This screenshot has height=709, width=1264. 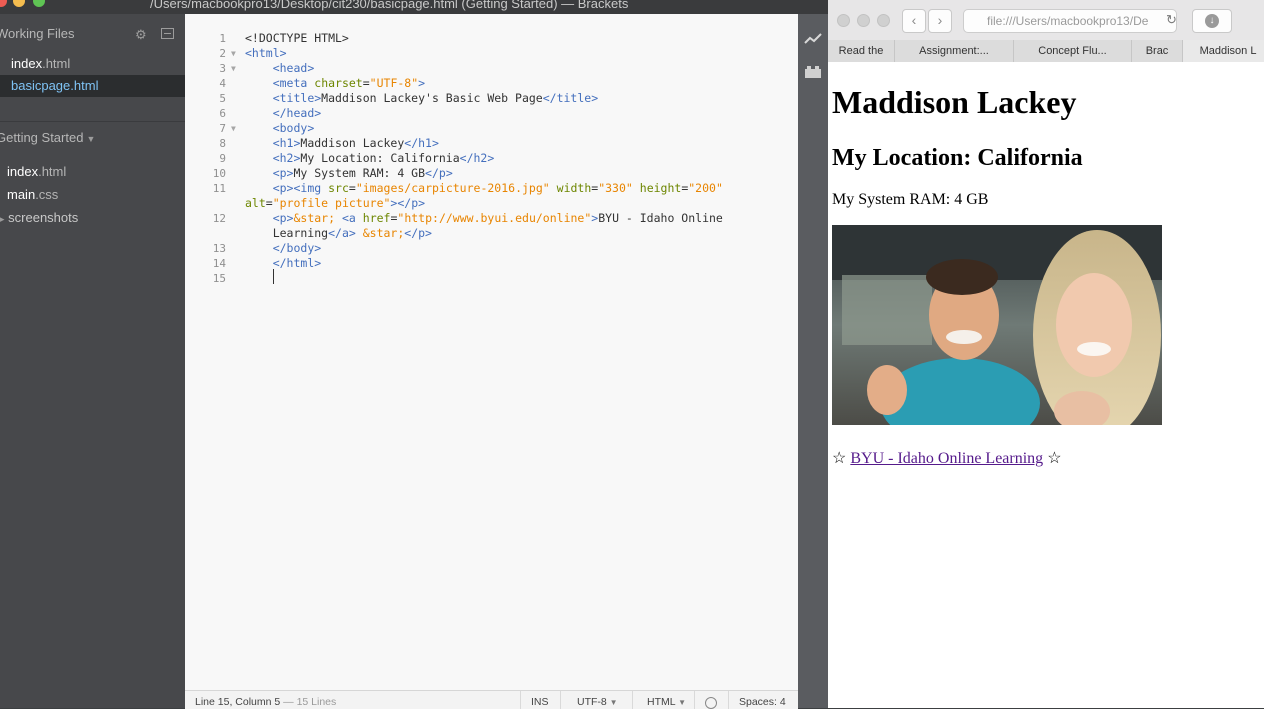 What do you see at coordinates (92, 195) in the screenshot?
I see `project-file-main: main.css` at bounding box center [92, 195].